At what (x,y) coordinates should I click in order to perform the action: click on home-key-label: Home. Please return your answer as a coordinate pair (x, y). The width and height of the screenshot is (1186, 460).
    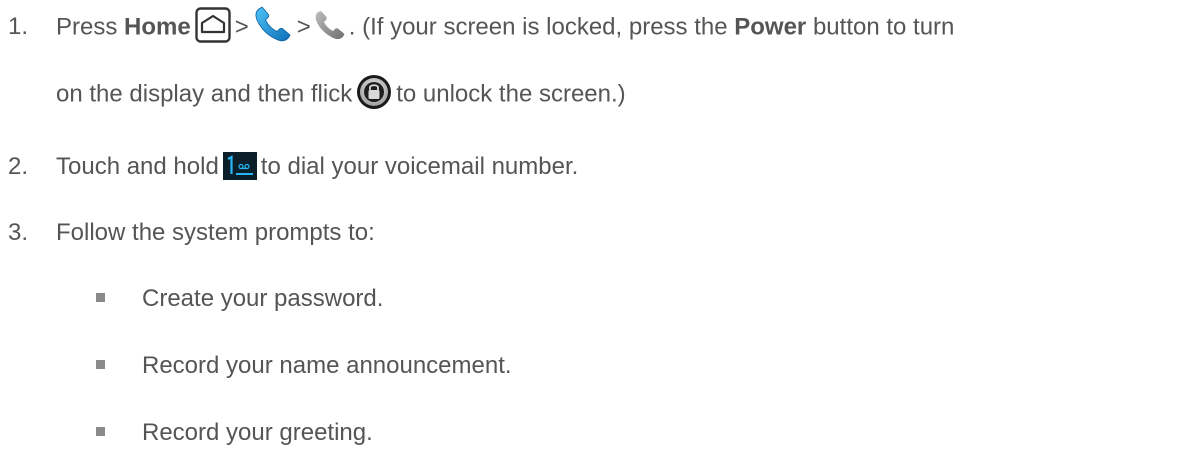
    Looking at the image, I should click on (157, 27).